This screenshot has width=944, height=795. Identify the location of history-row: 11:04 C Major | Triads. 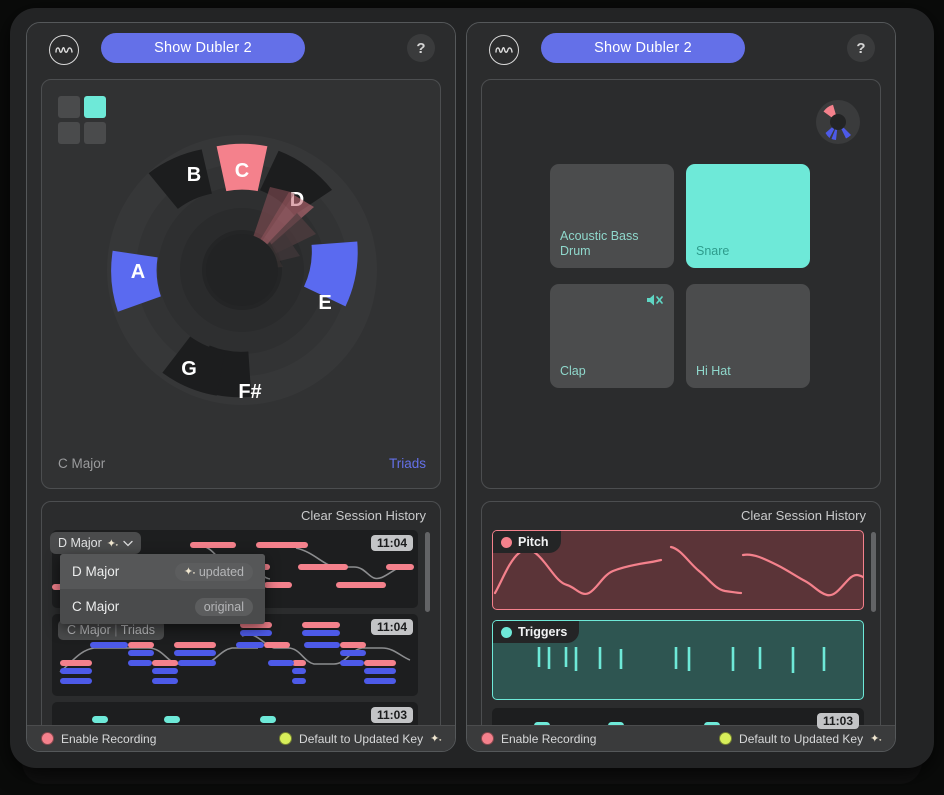
(235, 655).